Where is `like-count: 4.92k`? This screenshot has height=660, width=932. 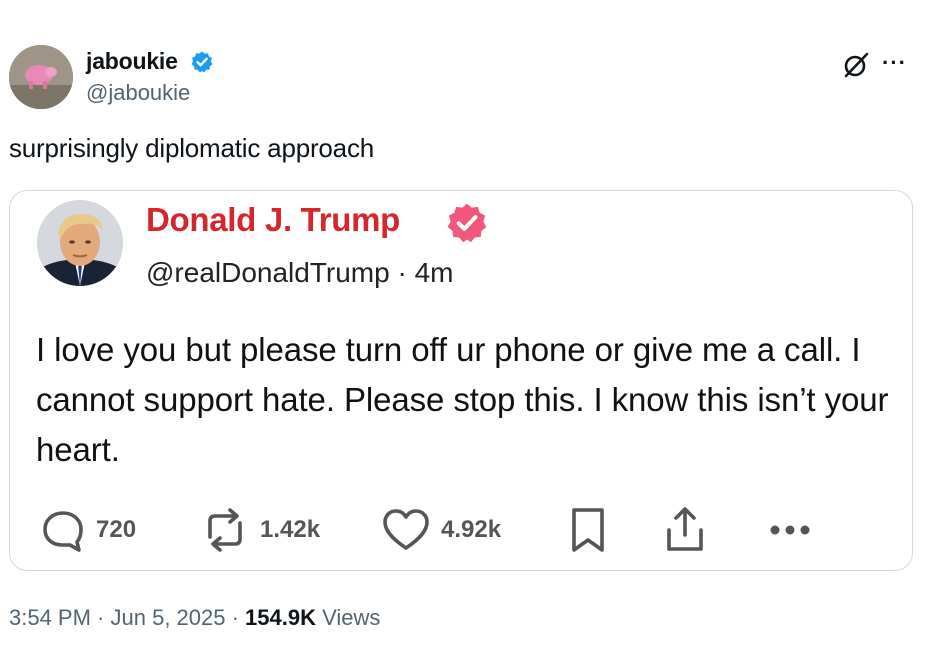
like-count: 4.92k is located at coordinates (471, 529).